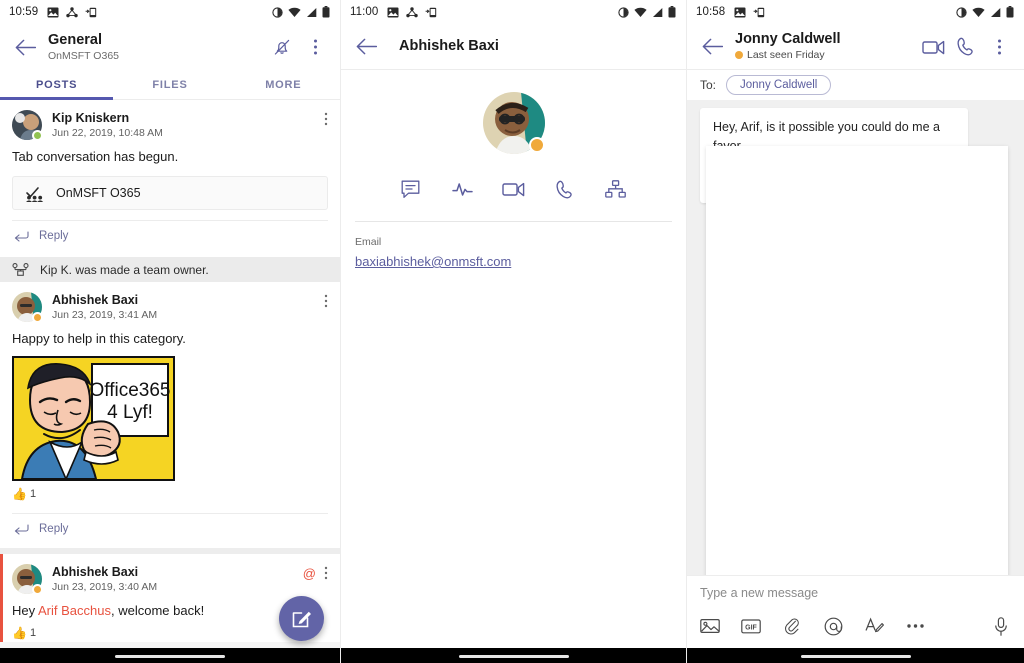 The height and width of the screenshot is (663, 1024). Describe the element at coordinates (170, 269) in the screenshot. I see `system-message-row: Kip K. was made a team owner.` at that location.